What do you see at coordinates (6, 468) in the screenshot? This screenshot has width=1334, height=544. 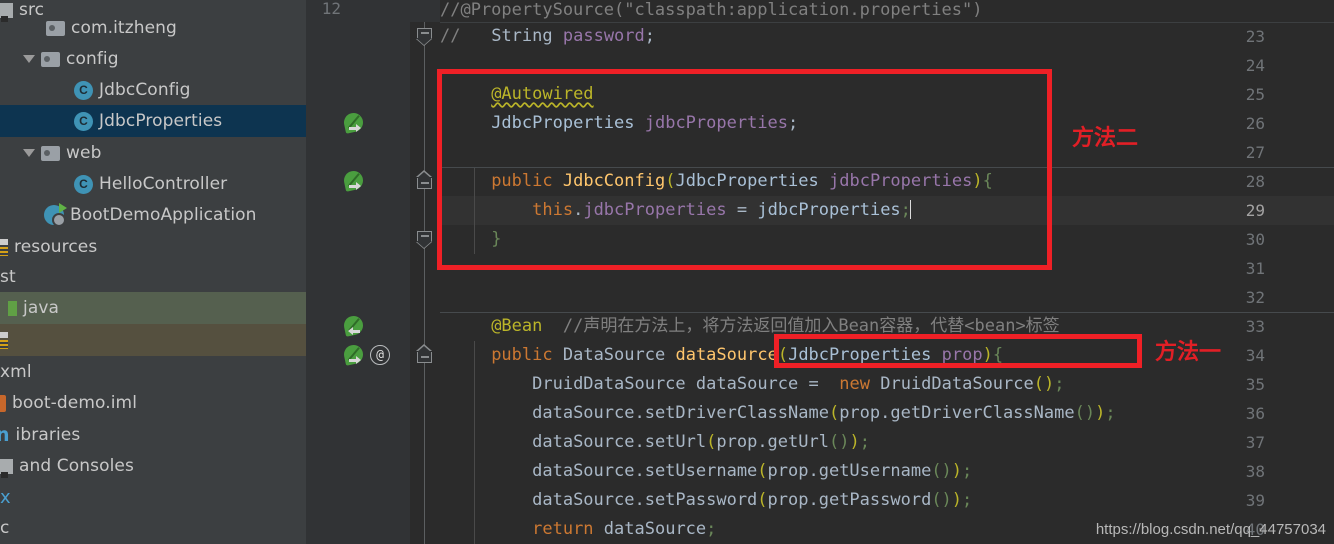 I see `console-icon` at bounding box center [6, 468].